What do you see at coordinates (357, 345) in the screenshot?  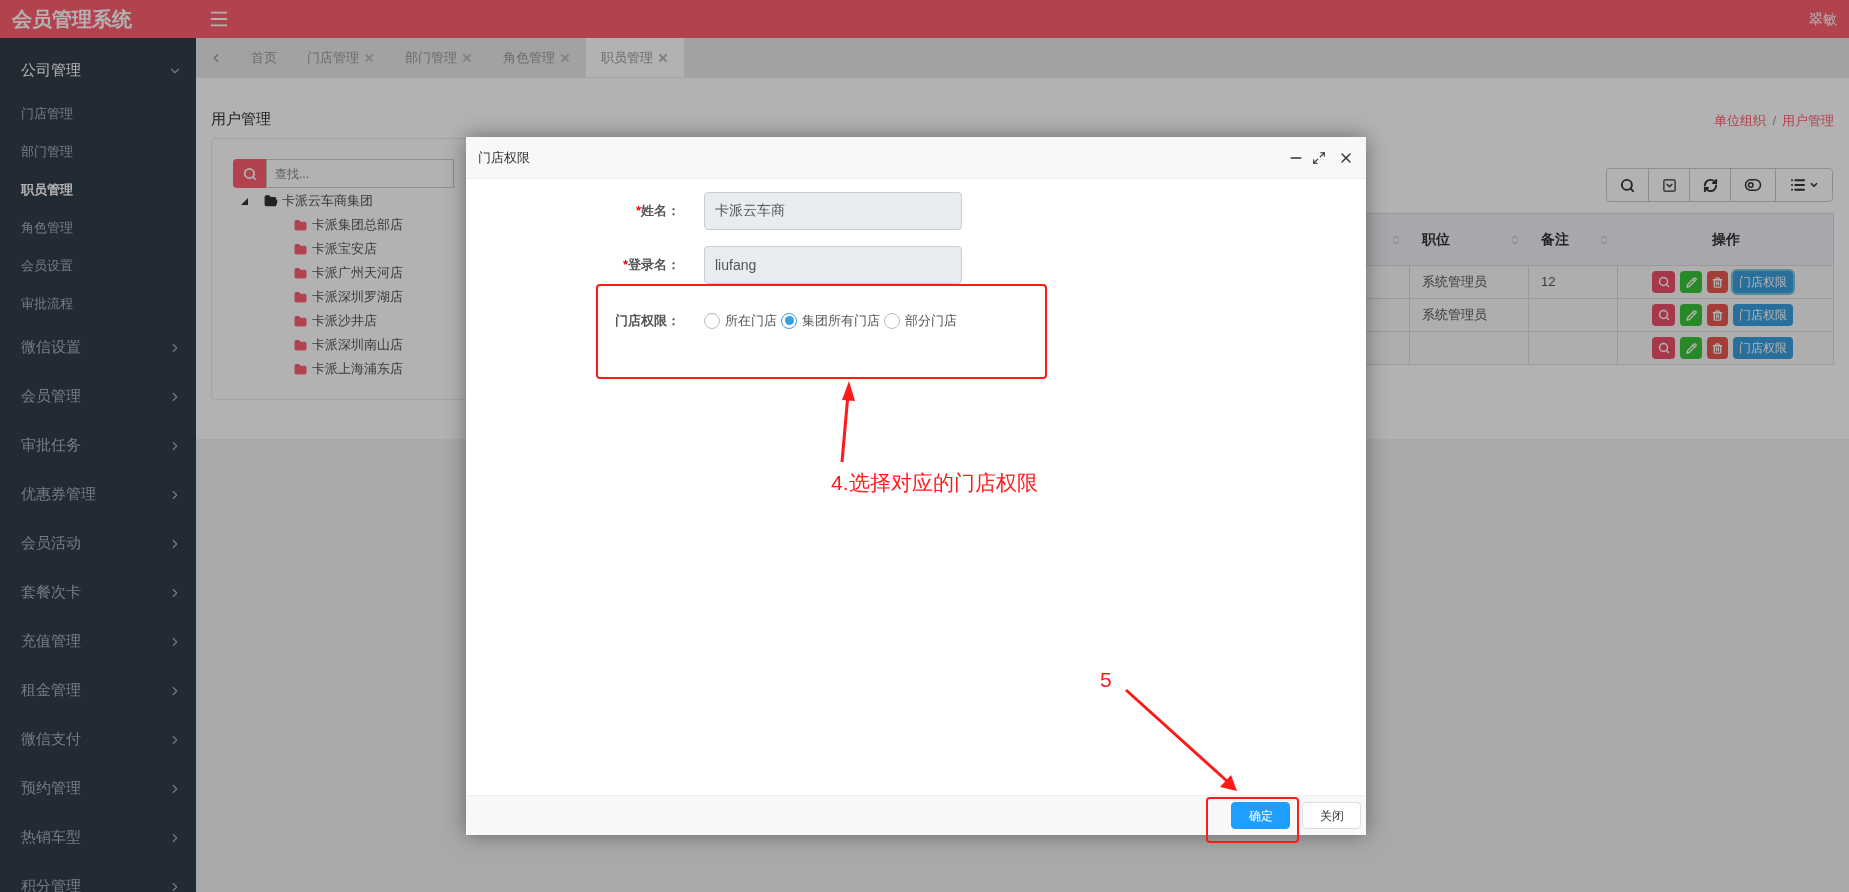 I see `tree-node: 卡派深圳南山店` at bounding box center [357, 345].